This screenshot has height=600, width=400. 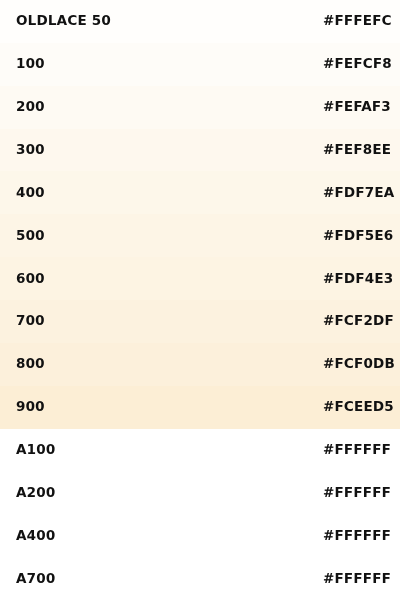 I want to click on color-swatch-row: A100 #FFFFFF, so click(x=200, y=450).